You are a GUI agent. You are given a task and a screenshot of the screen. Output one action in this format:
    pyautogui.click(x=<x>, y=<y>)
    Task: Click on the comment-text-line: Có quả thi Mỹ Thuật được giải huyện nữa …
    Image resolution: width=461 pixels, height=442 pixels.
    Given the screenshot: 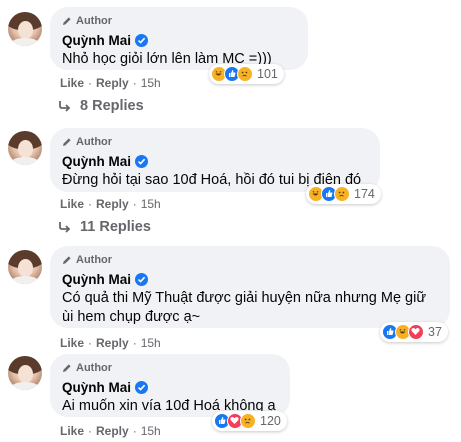 What is the action you would take?
    pyautogui.click(x=244, y=298)
    